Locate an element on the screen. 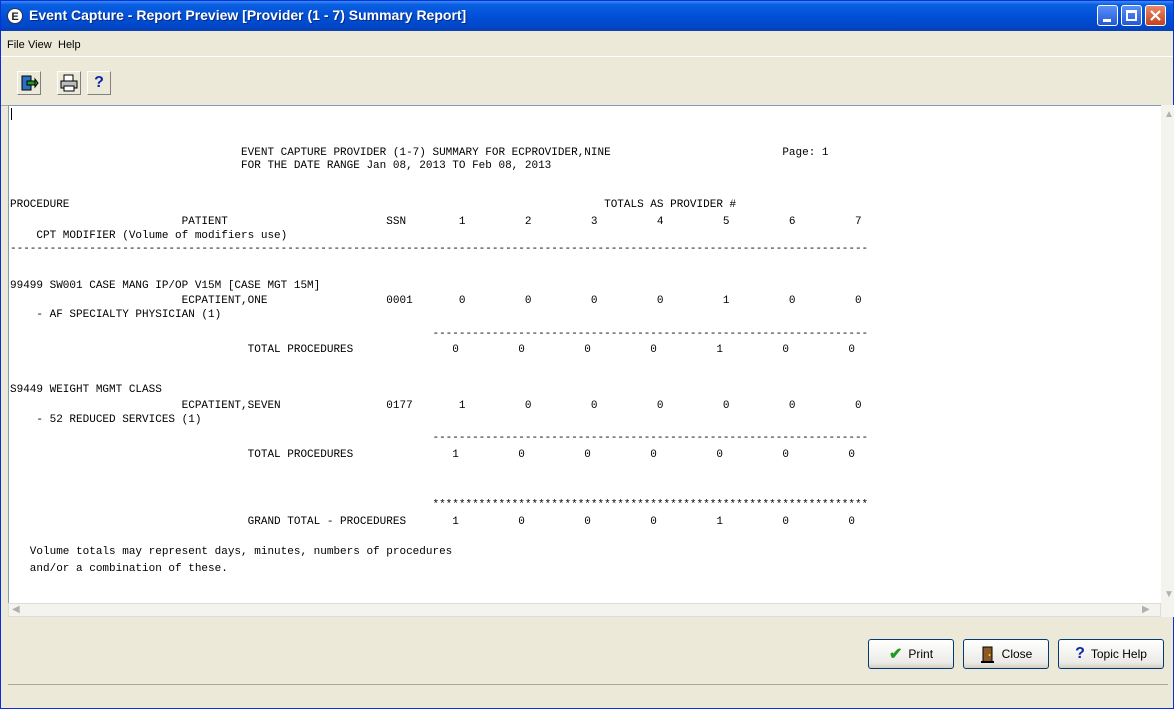 The image size is (1174, 709). report-line: ECPATIENT,ONE 0001 0 0 0 0 1 0 0 is located at coordinates (436, 301).